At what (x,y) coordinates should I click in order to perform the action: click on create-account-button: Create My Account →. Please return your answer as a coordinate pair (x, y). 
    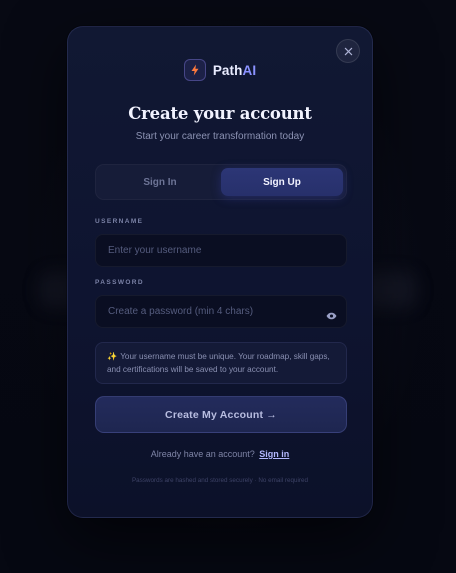
    Looking at the image, I should click on (221, 414).